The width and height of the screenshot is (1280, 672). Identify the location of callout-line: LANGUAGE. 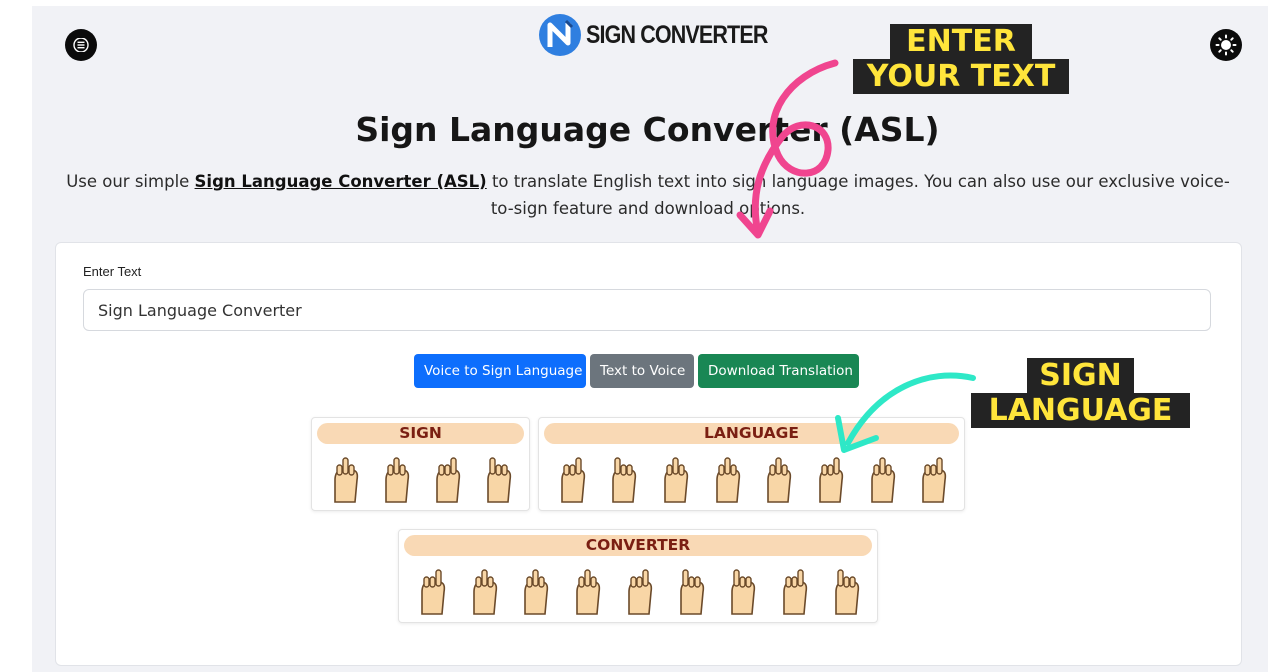
(1080, 410).